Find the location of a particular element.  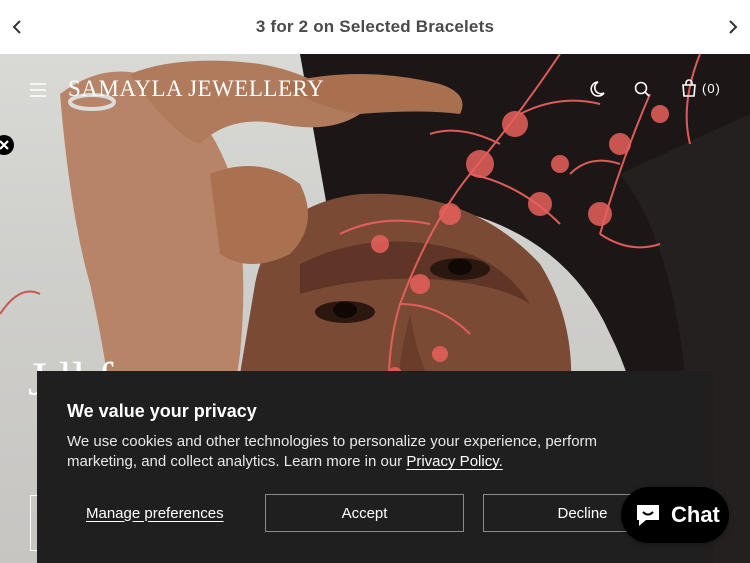

announcement-text: 3 for 2 on Selected Bracelets is located at coordinates (375, 26).